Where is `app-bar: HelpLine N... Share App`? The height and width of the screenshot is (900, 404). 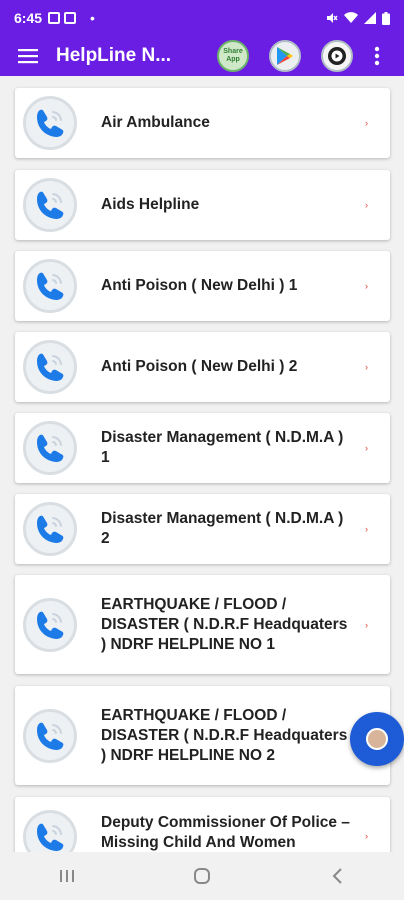 app-bar: HelpLine N... Share App is located at coordinates (202, 56).